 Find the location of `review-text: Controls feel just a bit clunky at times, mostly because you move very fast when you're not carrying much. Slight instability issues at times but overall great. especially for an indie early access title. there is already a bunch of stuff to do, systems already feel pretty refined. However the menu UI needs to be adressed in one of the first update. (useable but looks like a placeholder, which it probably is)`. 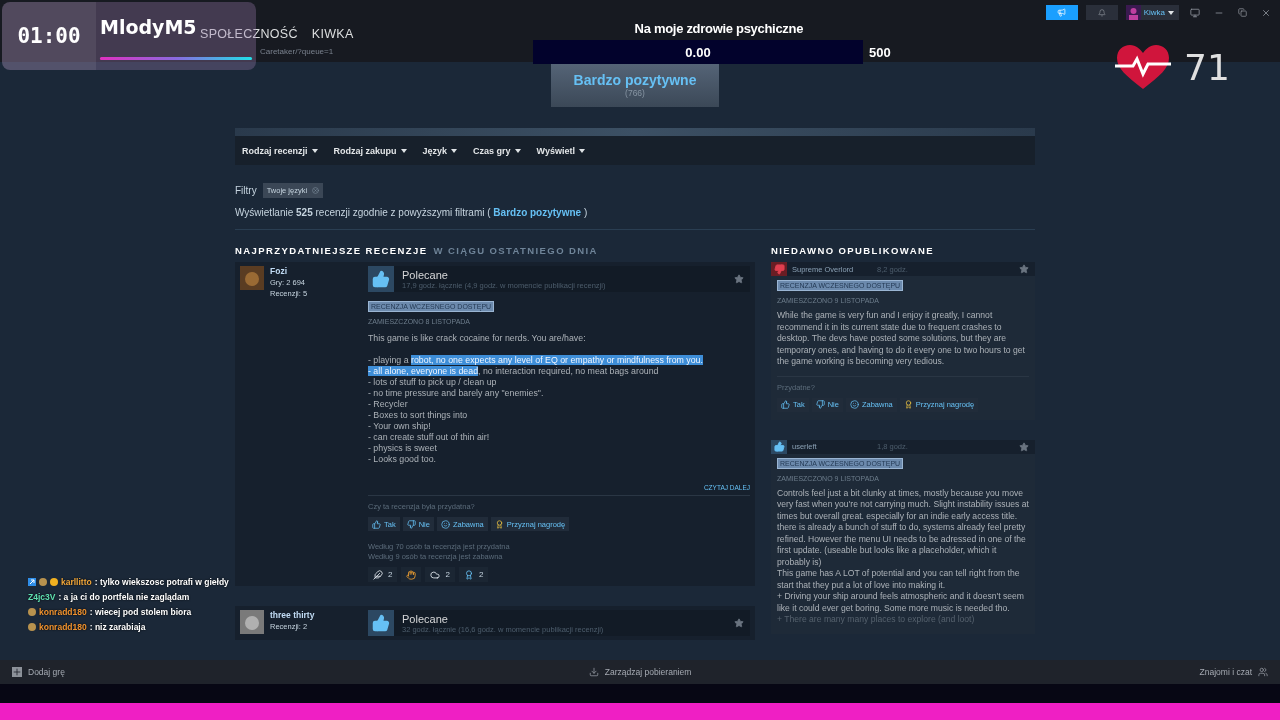

review-text: Controls feel just a bit clunky at times, mostly because you move very fast when you're not carrying much. Slight instability issues at times but overall great. especially for an indie early access title. there is already a bunch of stuff to do, systems already feel pretty refined. However the menu UI needs to be adressed in one of the first update. (useable but looks like a placeholder, which it probably is) is located at coordinates (903, 527).